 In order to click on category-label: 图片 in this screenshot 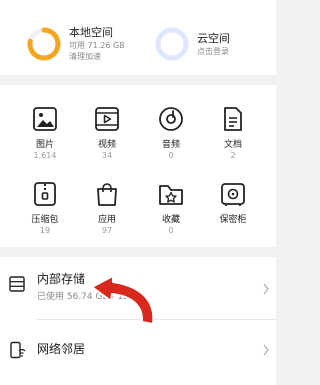, I will do `click(44, 145)`.